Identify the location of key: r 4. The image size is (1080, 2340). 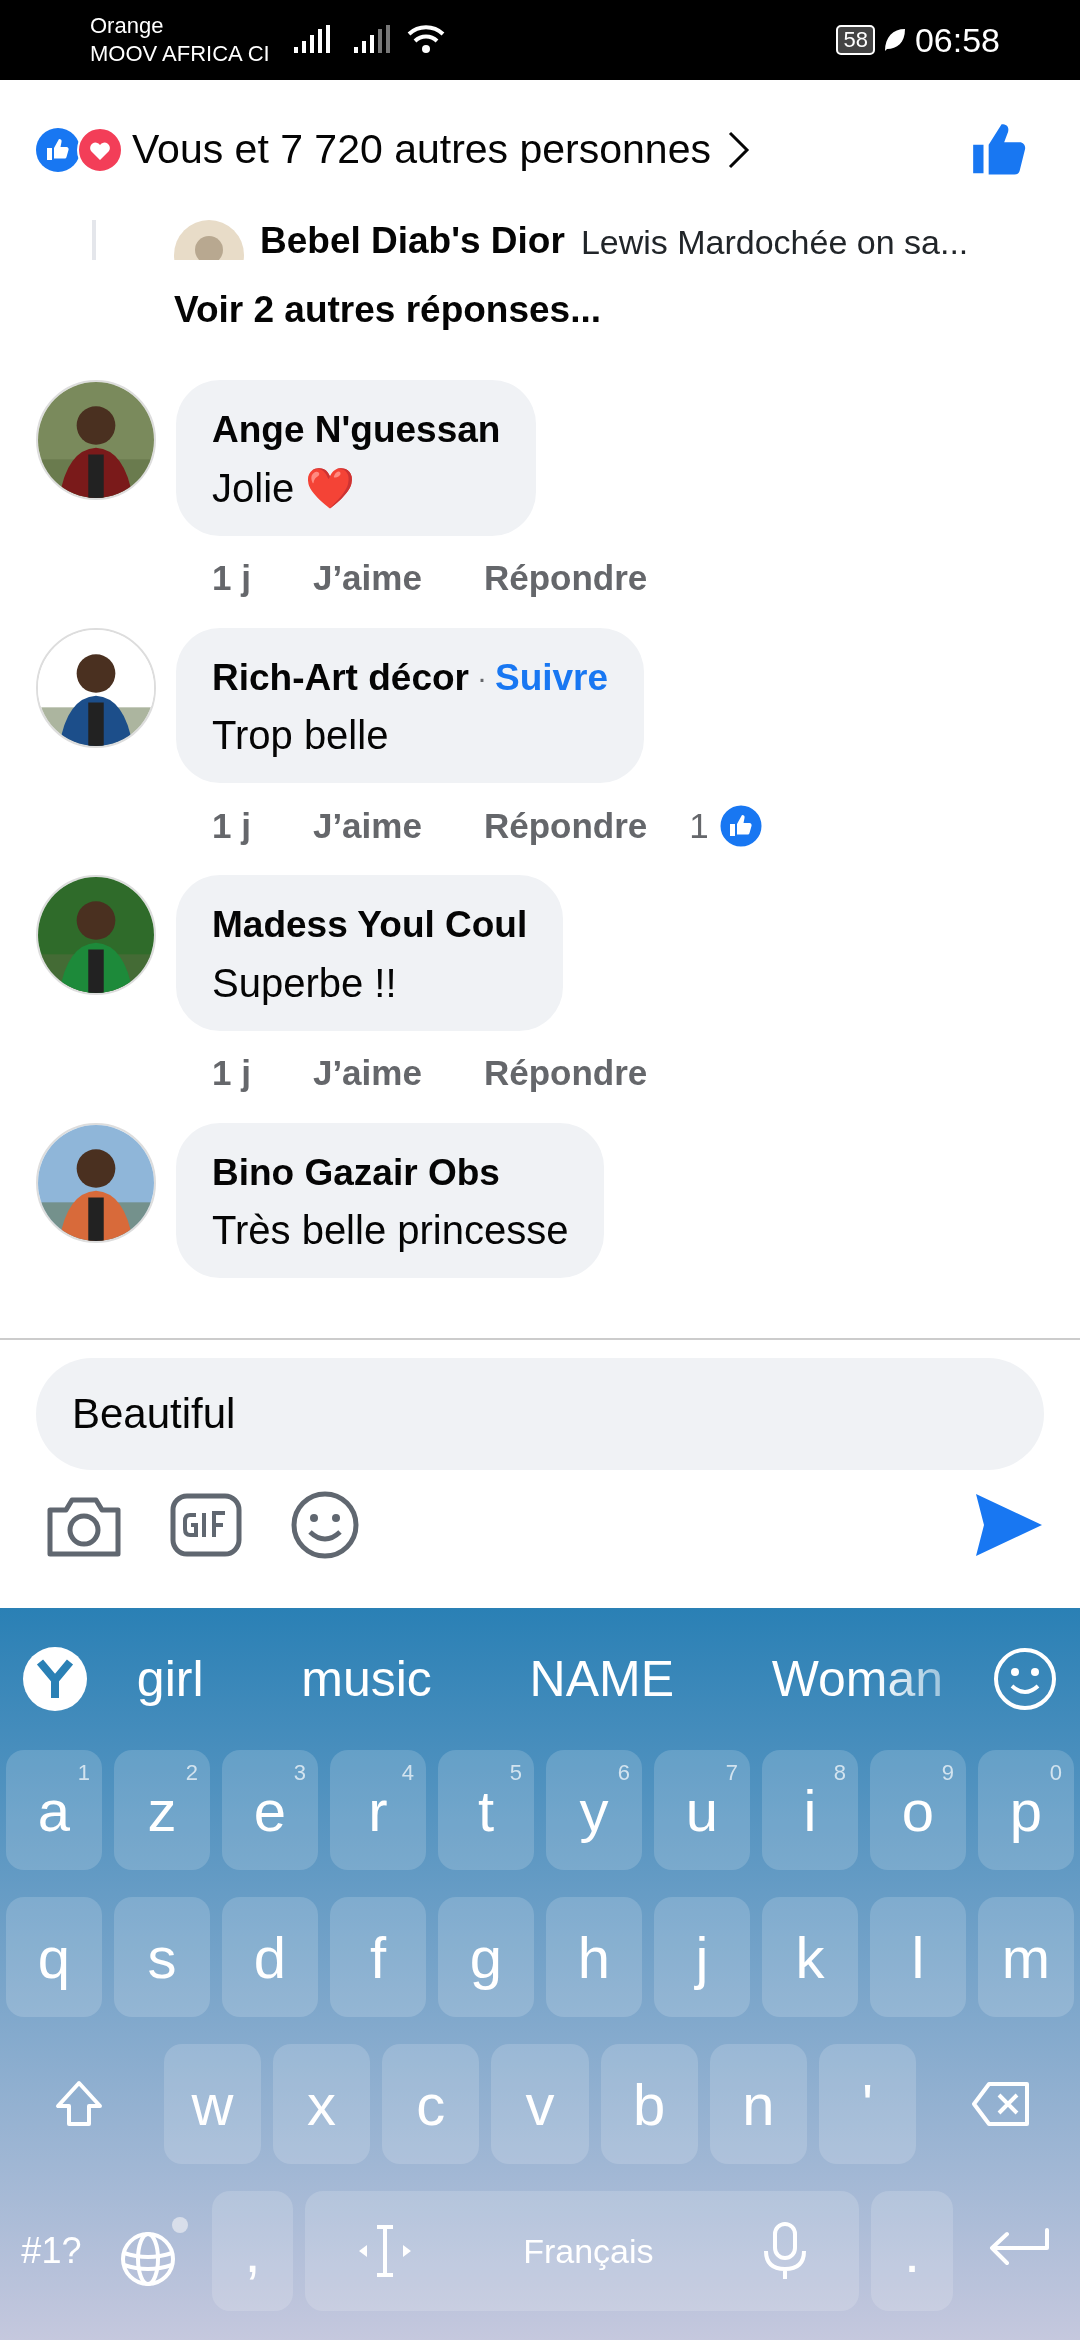
(378, 1810).